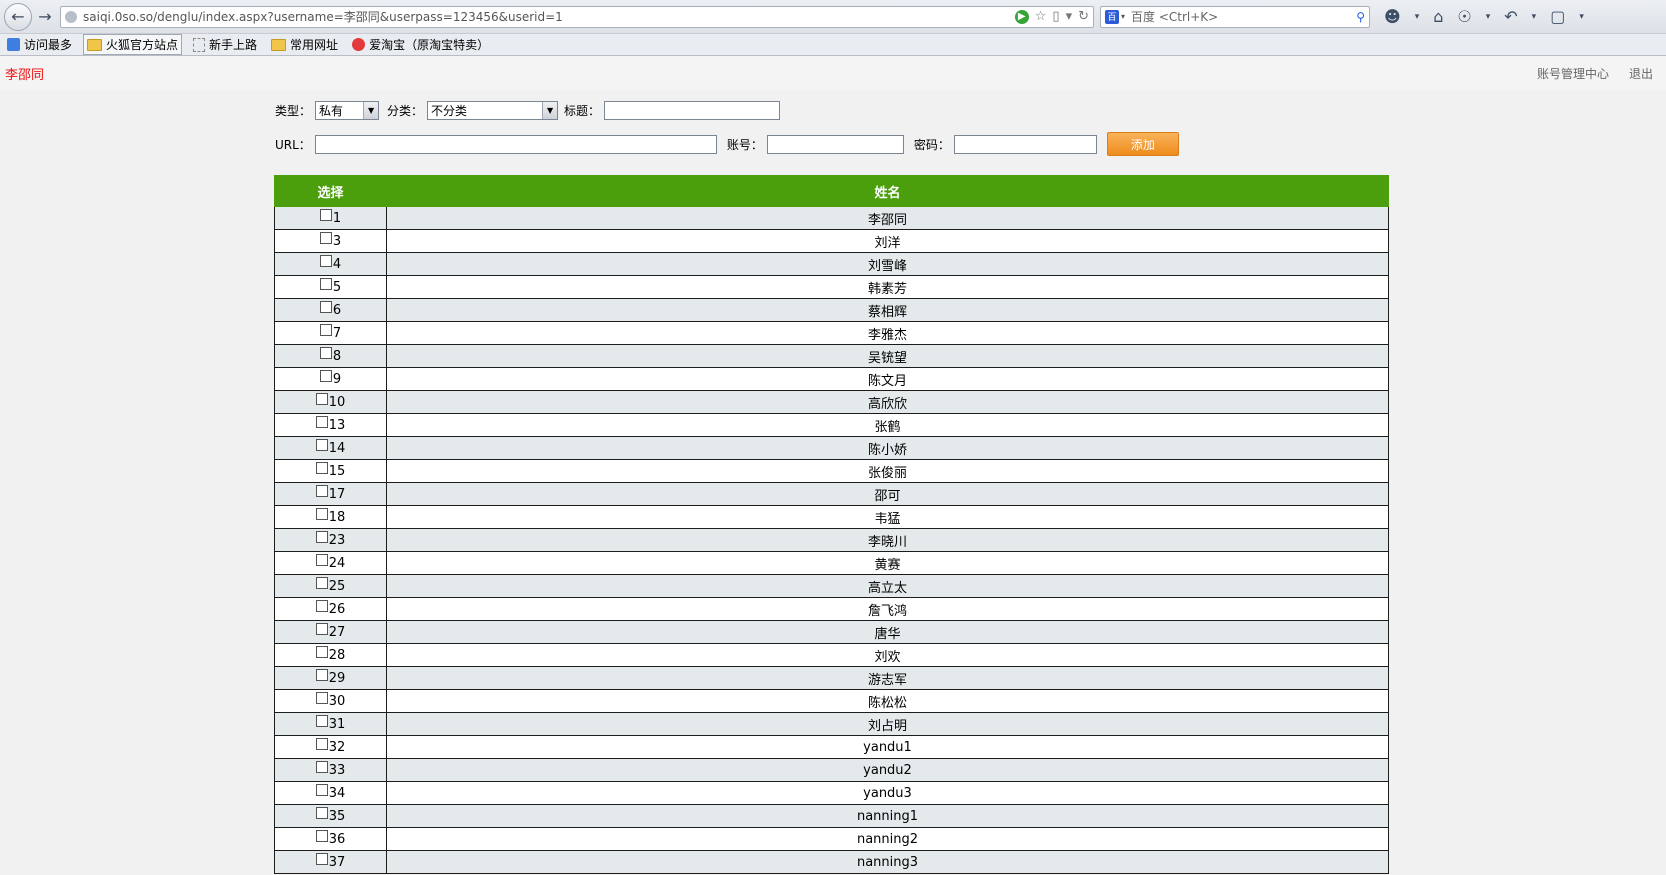 The height and width of the screenshot is (875, 1666). Describe the element at coordinates (1534, 17) in the screenshot. I see `undo-dropdown-icon: ▾` at that location.